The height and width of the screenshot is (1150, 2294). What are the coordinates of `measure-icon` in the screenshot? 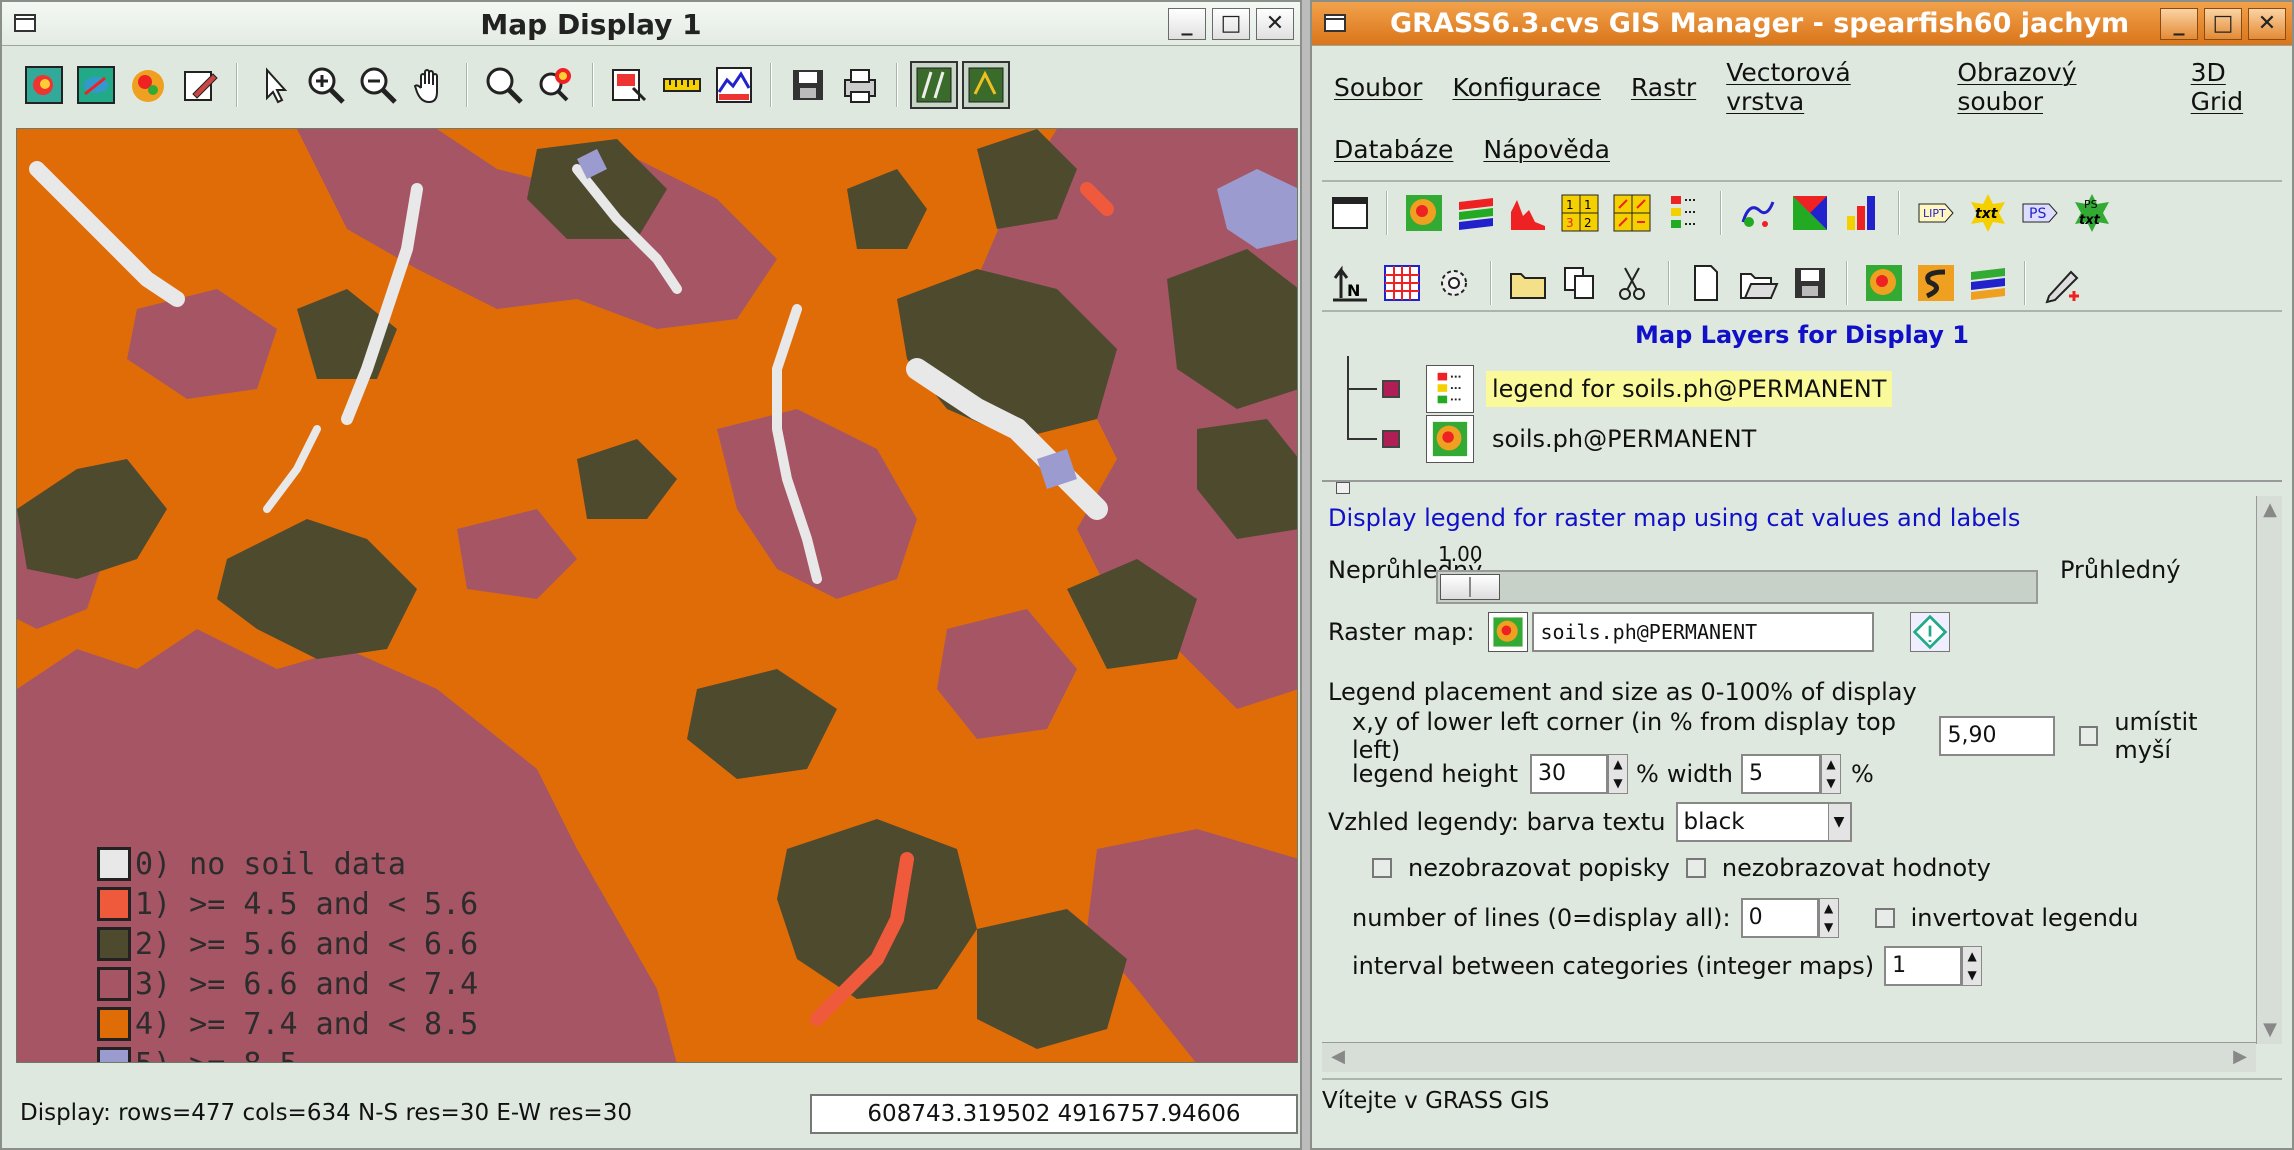 It's located at (682, 85).